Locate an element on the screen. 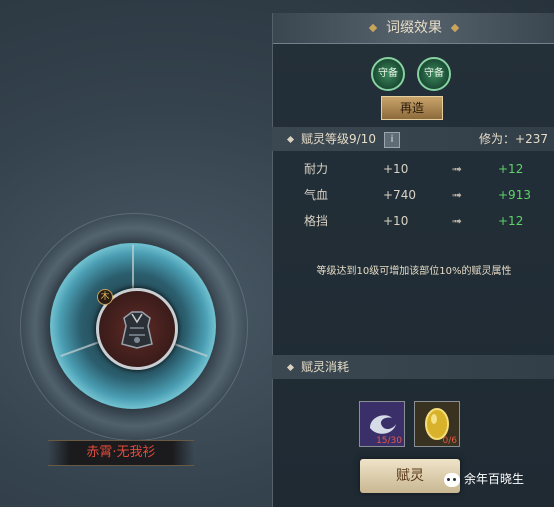 The width and height of the screenshot is (554, 507). stat-next: +913 is located at coordinates (514, 195).